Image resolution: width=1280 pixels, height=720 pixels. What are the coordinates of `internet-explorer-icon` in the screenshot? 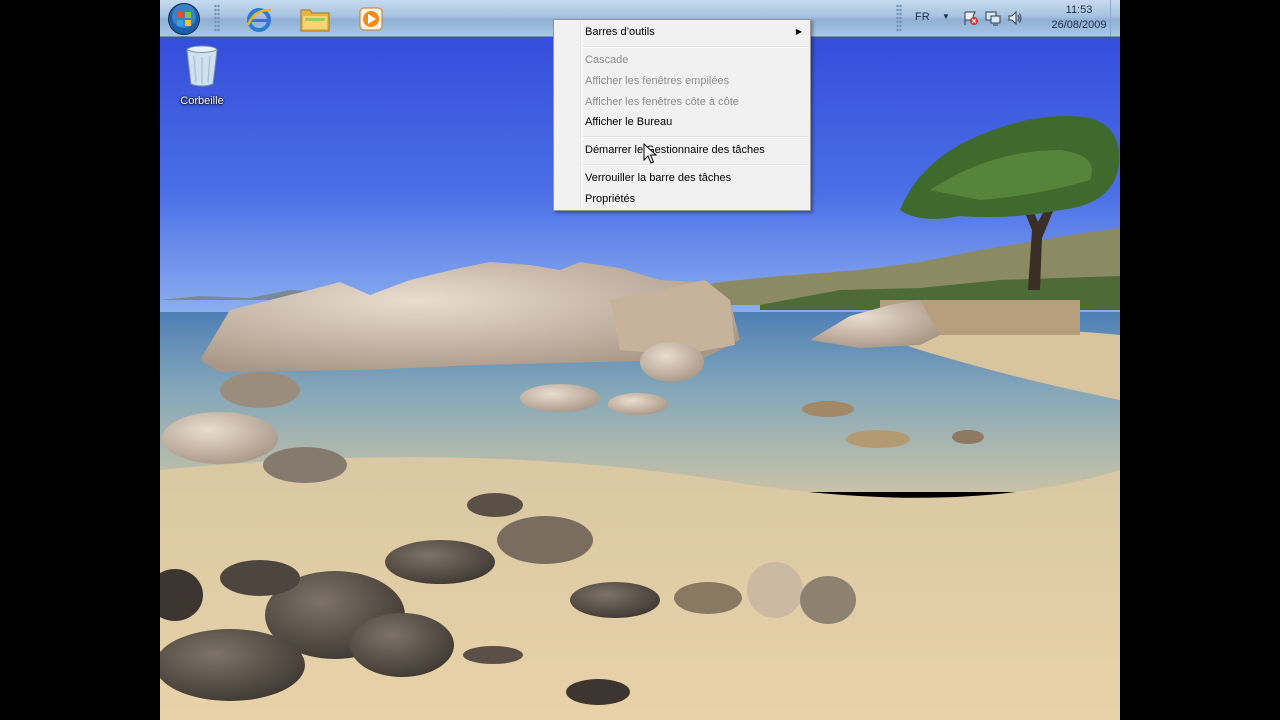 It's located at (259, 19).